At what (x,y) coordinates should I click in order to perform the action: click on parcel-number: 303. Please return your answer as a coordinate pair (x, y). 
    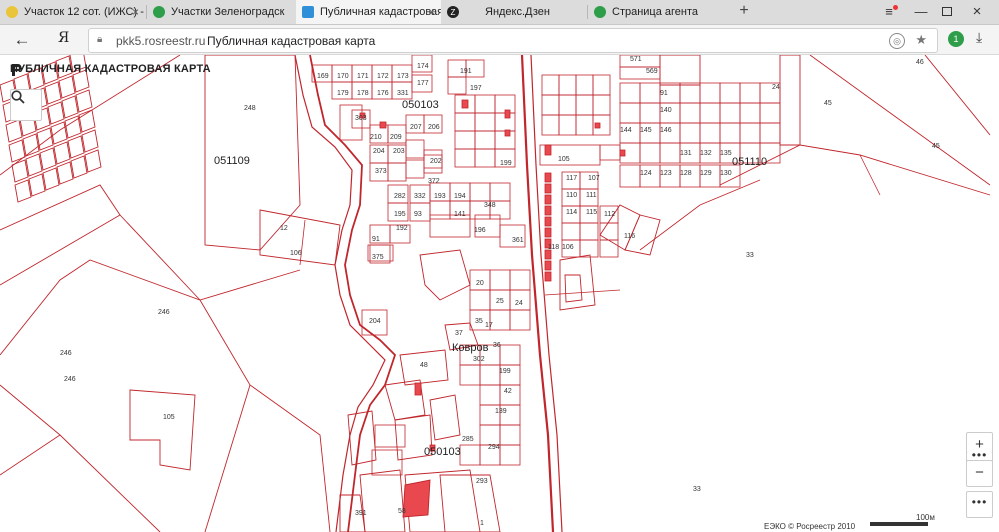
    Looking at the image, I should click on (361, 118).